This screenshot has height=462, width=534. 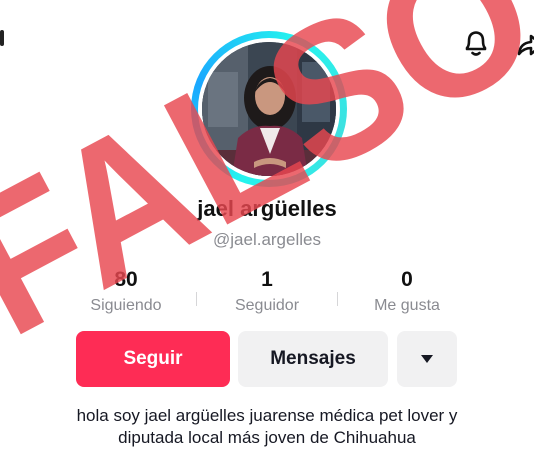 I want to click on followers-count: 1, so click(x=267, y=279).